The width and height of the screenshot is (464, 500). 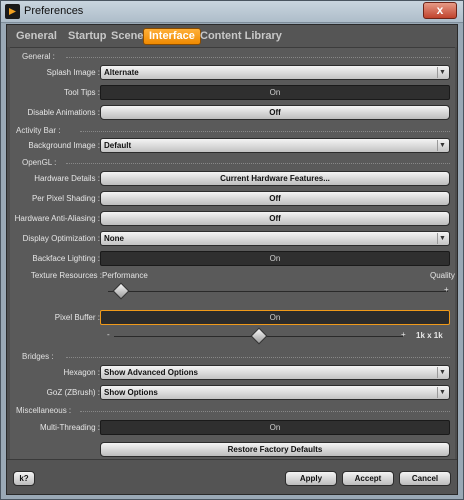 What do you see at coordinates (275, 372) in the screenshot?
I see `hexagon-select: Show Advanced Options ▼` at bounding box center [275, 372].